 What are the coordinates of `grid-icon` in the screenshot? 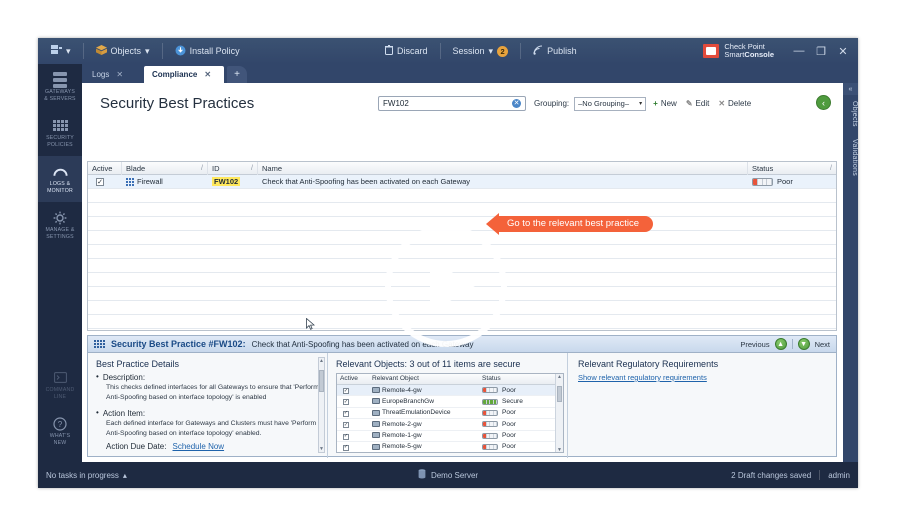 It's located at (60, 125).